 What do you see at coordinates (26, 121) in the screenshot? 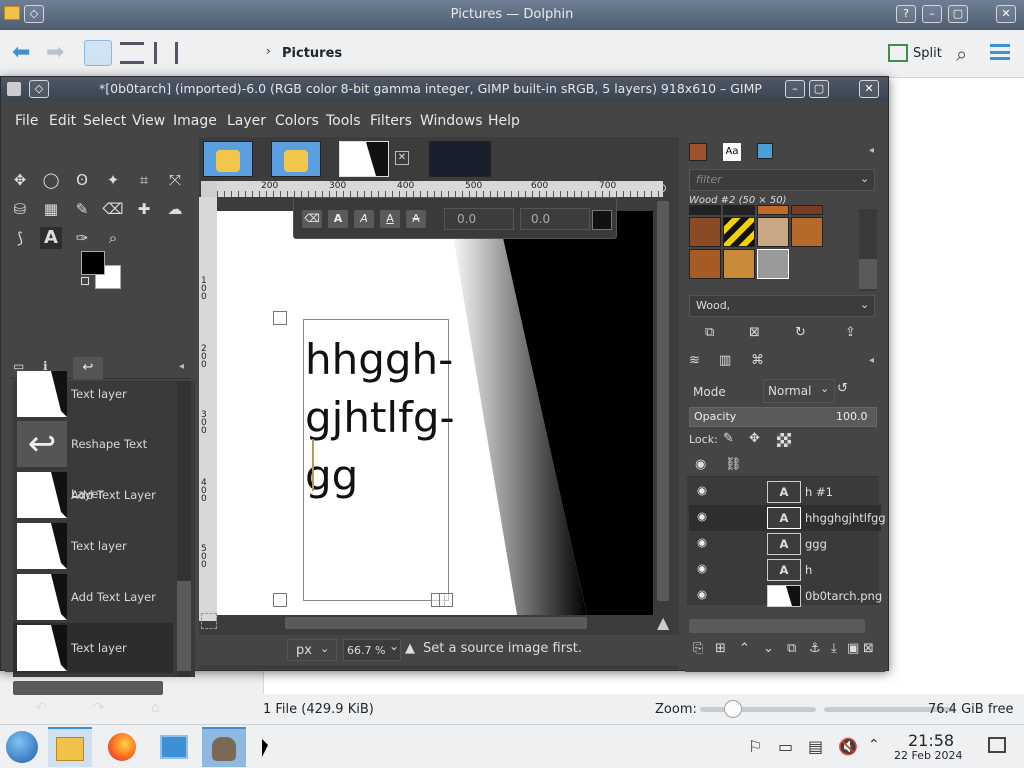
I see `menu-file: File` at bounding box center [26, 121].